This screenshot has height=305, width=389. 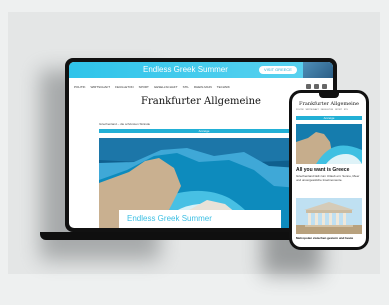 What do you see at coordinates (223, 87) in the screenshot?
I see `nav-item: TECHNIK` at bounding box center [223, 87].